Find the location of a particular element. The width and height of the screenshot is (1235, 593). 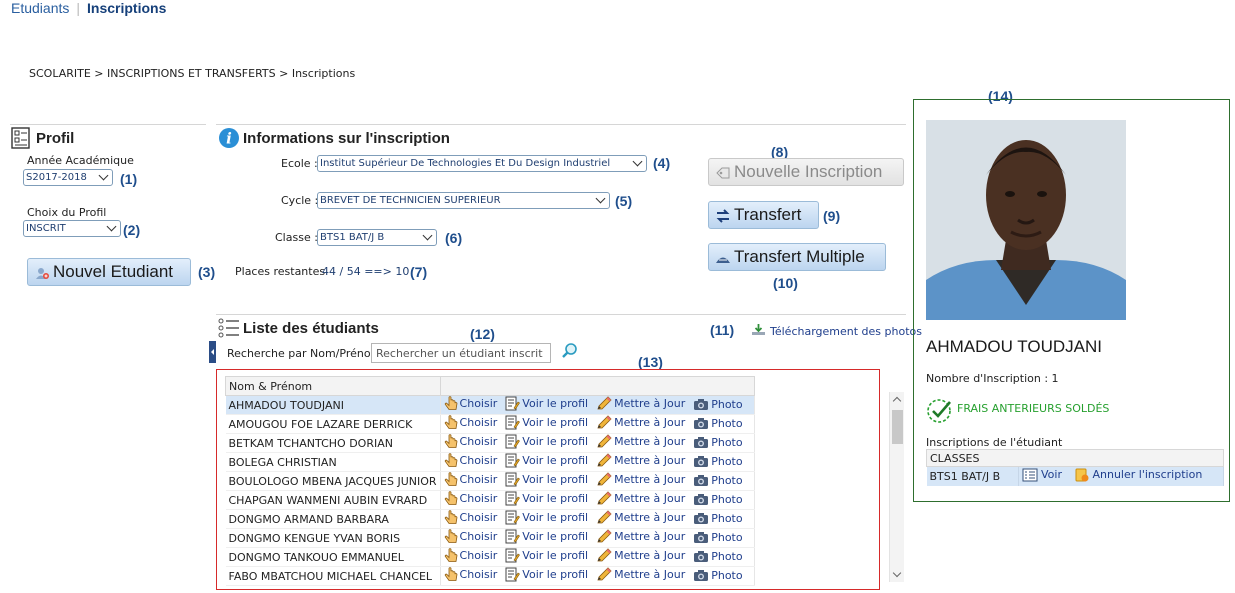

choix-select: INSCRIT is located at coordinates (72, 228).